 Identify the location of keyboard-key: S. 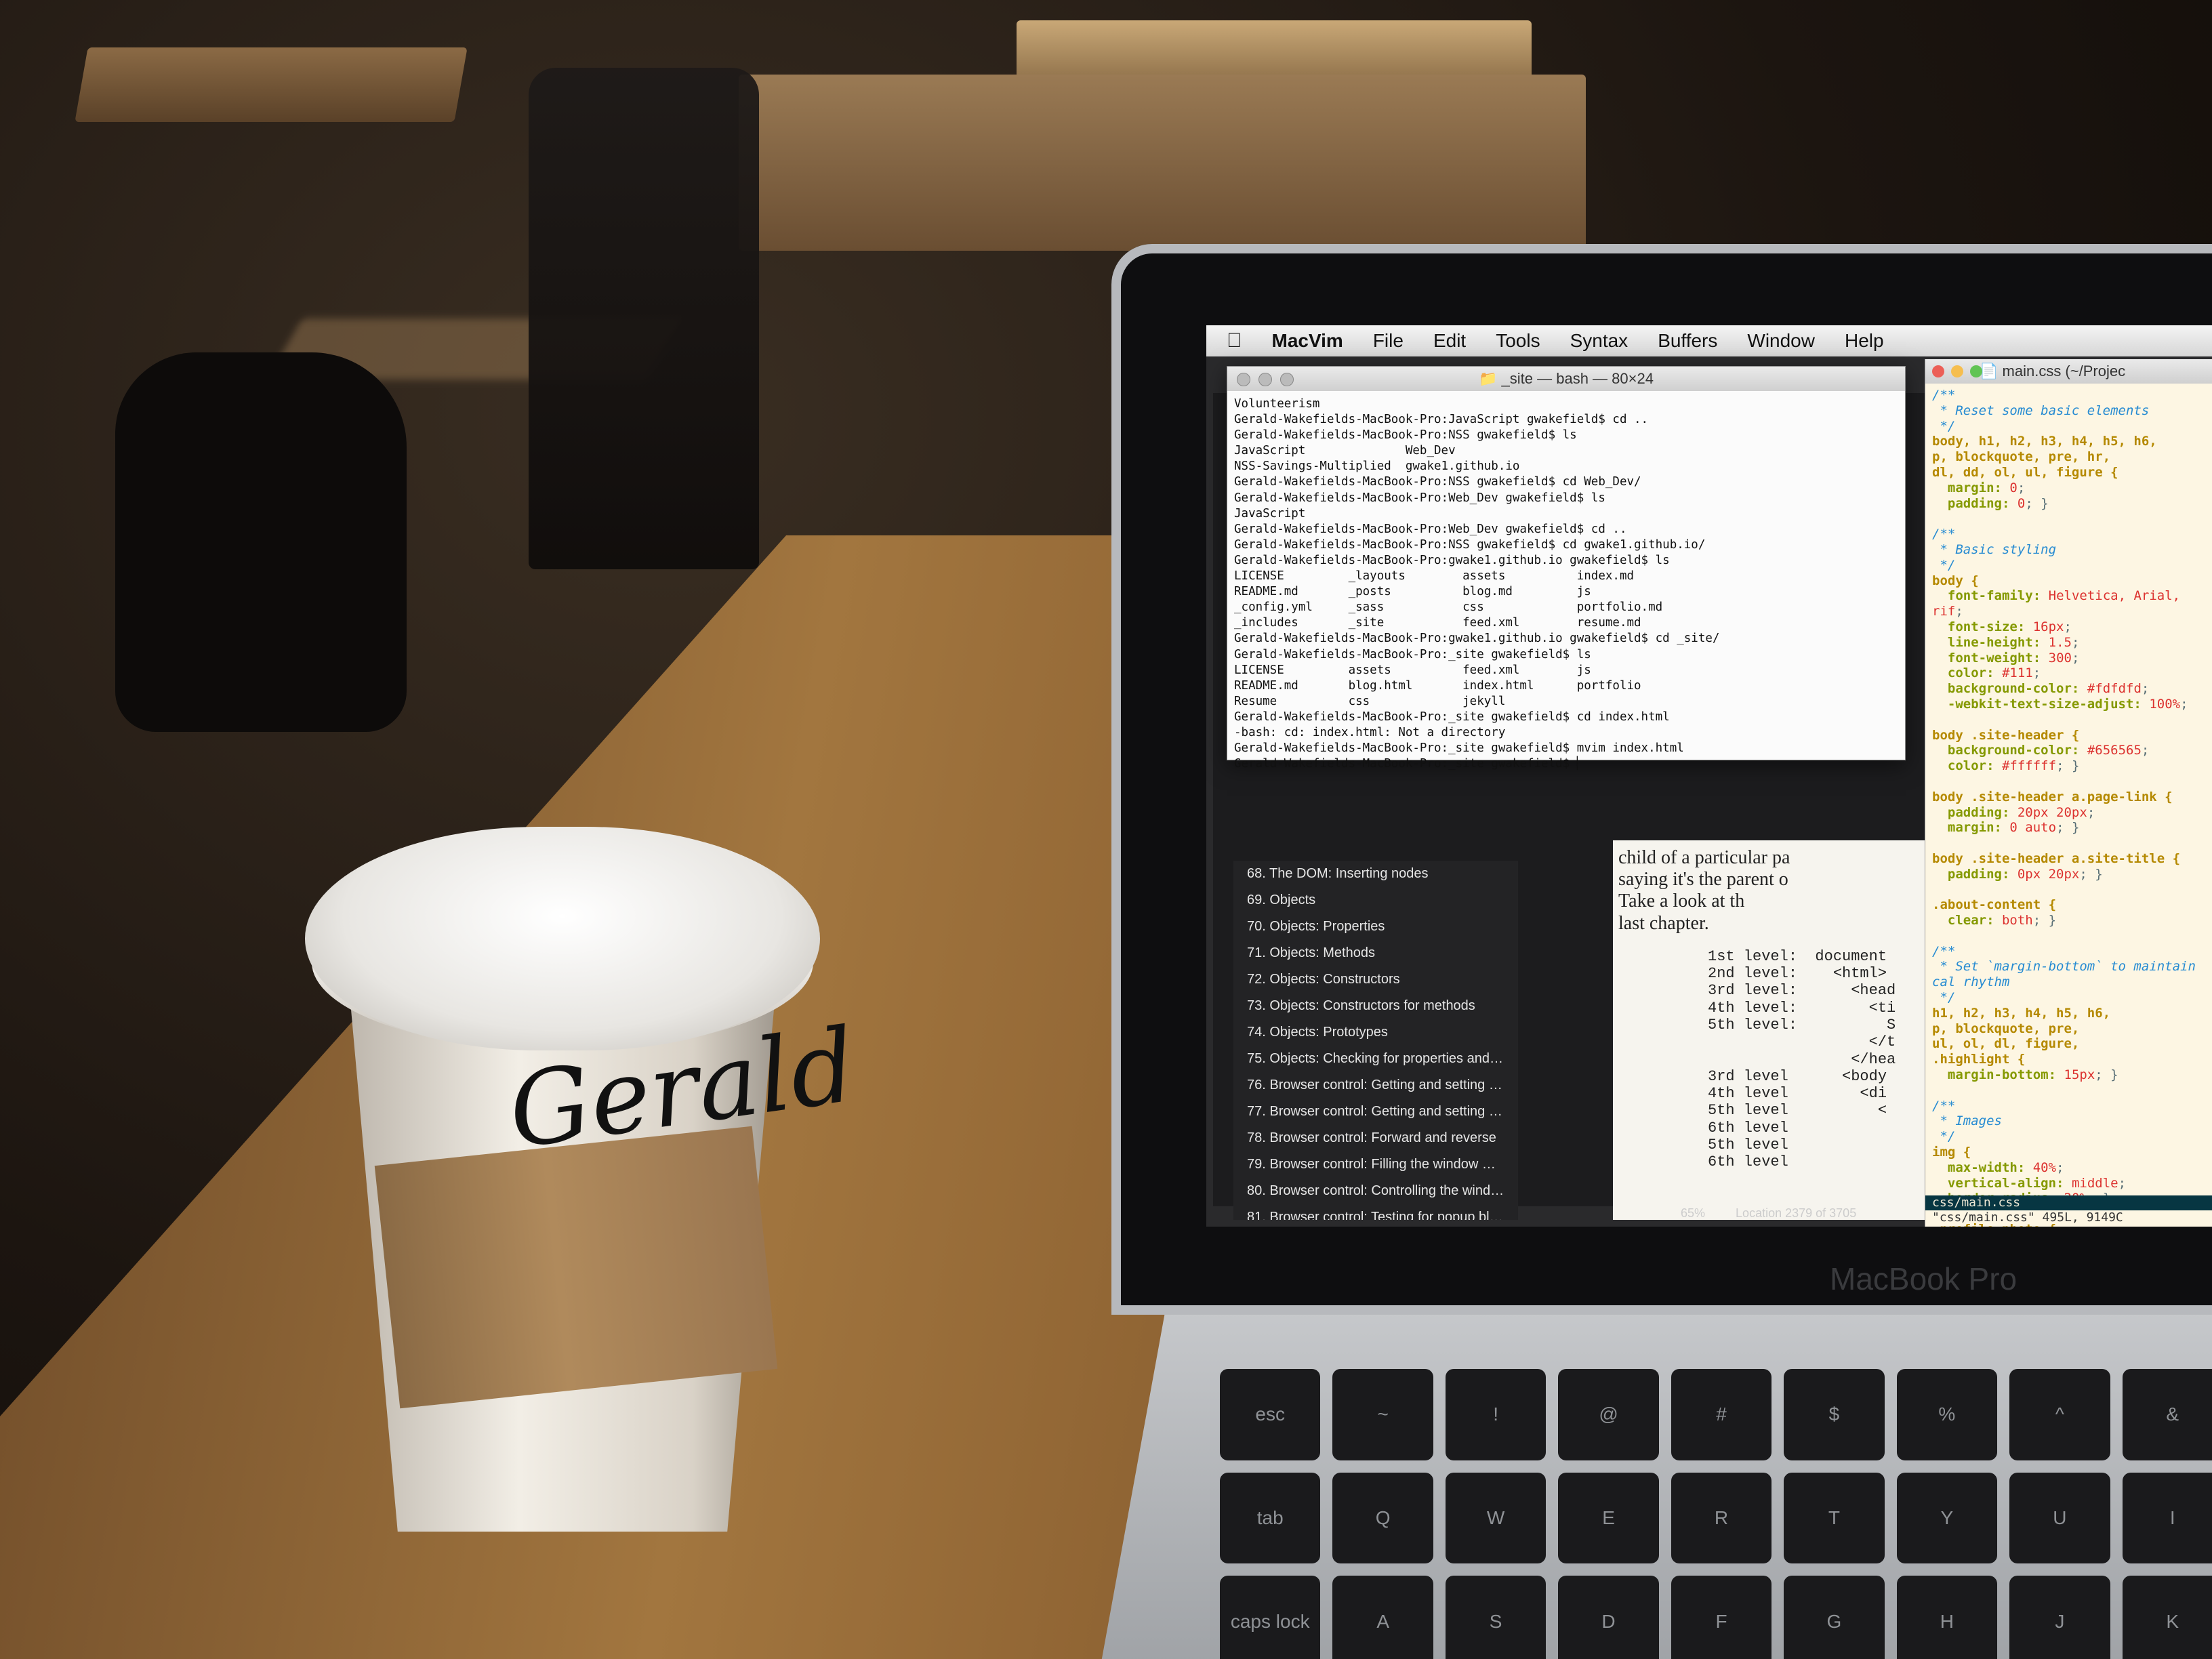
(1496, 1617).